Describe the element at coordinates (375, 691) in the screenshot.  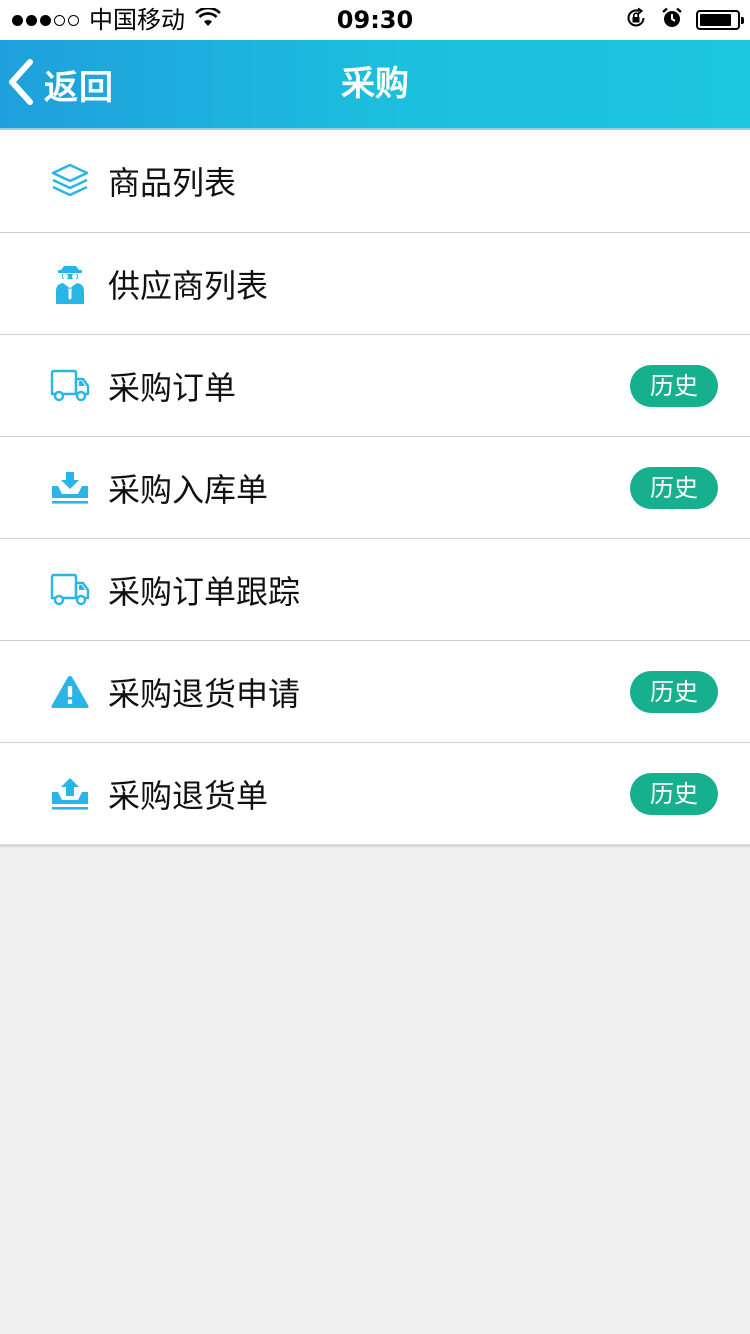
I see `menu-item-return-request: 采购退货申请 历史` at that location.